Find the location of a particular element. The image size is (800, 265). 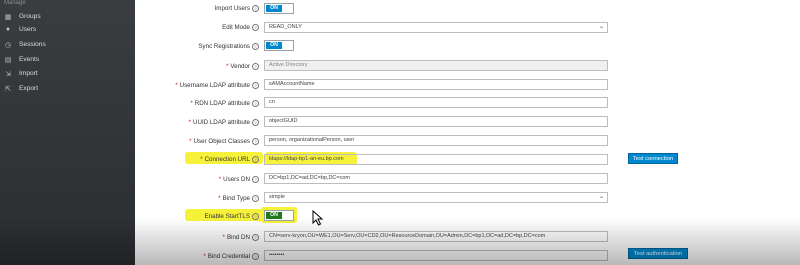

uuid-ldap-attribute-input: objectGUID is located at coordinates (436, 121).